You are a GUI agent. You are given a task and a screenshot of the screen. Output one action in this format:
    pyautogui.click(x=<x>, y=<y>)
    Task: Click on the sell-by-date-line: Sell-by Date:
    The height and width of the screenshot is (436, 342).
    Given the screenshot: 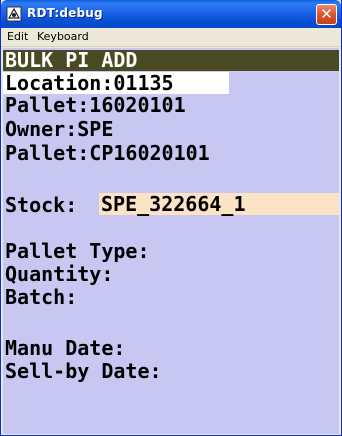 What is the action you would take?
    pyautogui.click(x=83, y=371)
    